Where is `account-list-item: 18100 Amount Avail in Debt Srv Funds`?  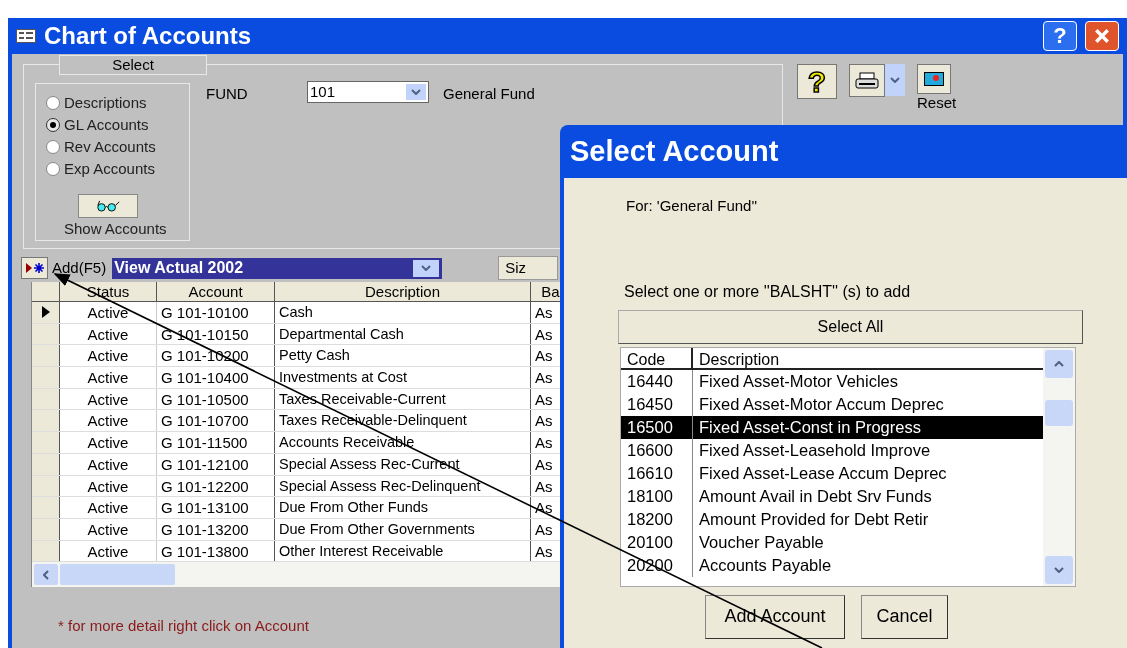 account-list-item: 18100 Amount Avail in Debt Srv Funds is located at coordinates (832, 496).